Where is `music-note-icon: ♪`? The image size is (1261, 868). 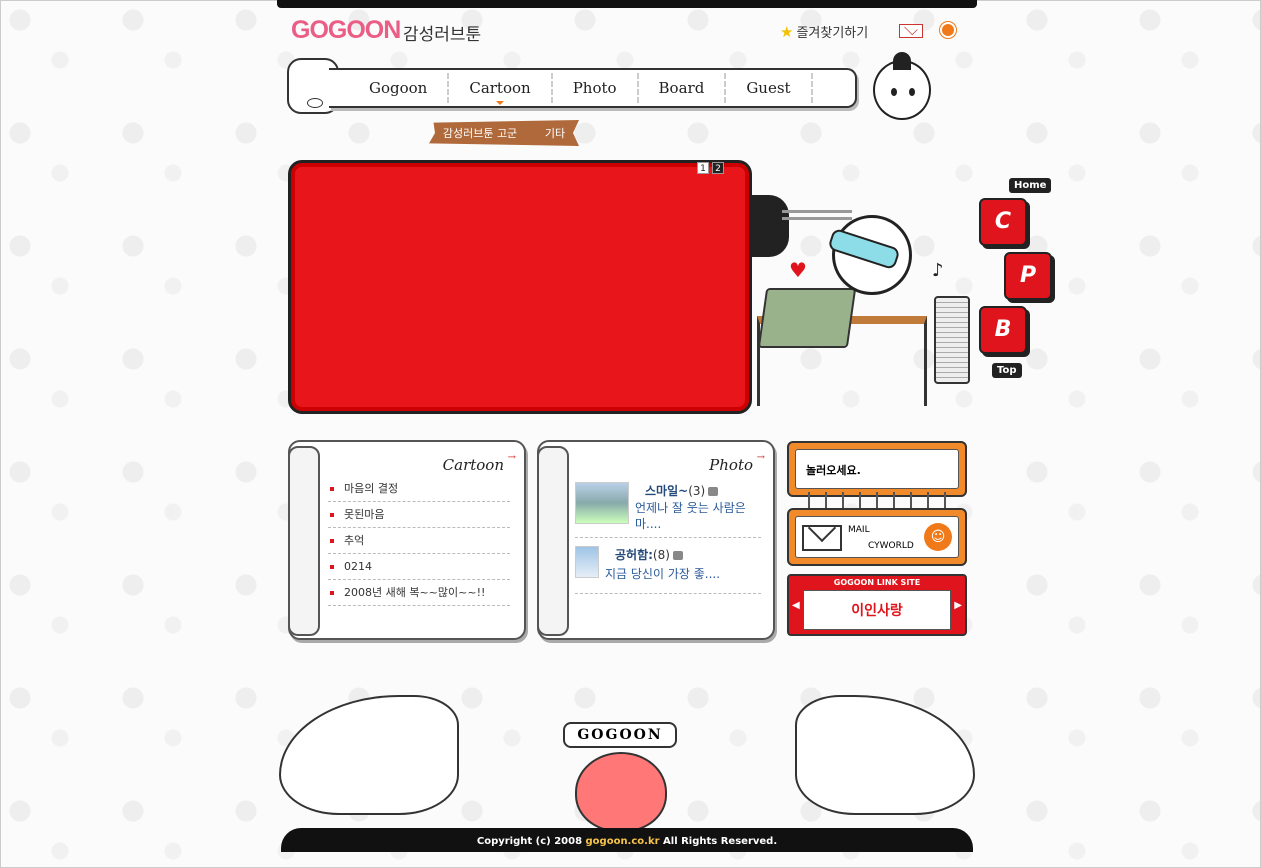
music-note-icon: ♪ is located at coordinates (938, 270).